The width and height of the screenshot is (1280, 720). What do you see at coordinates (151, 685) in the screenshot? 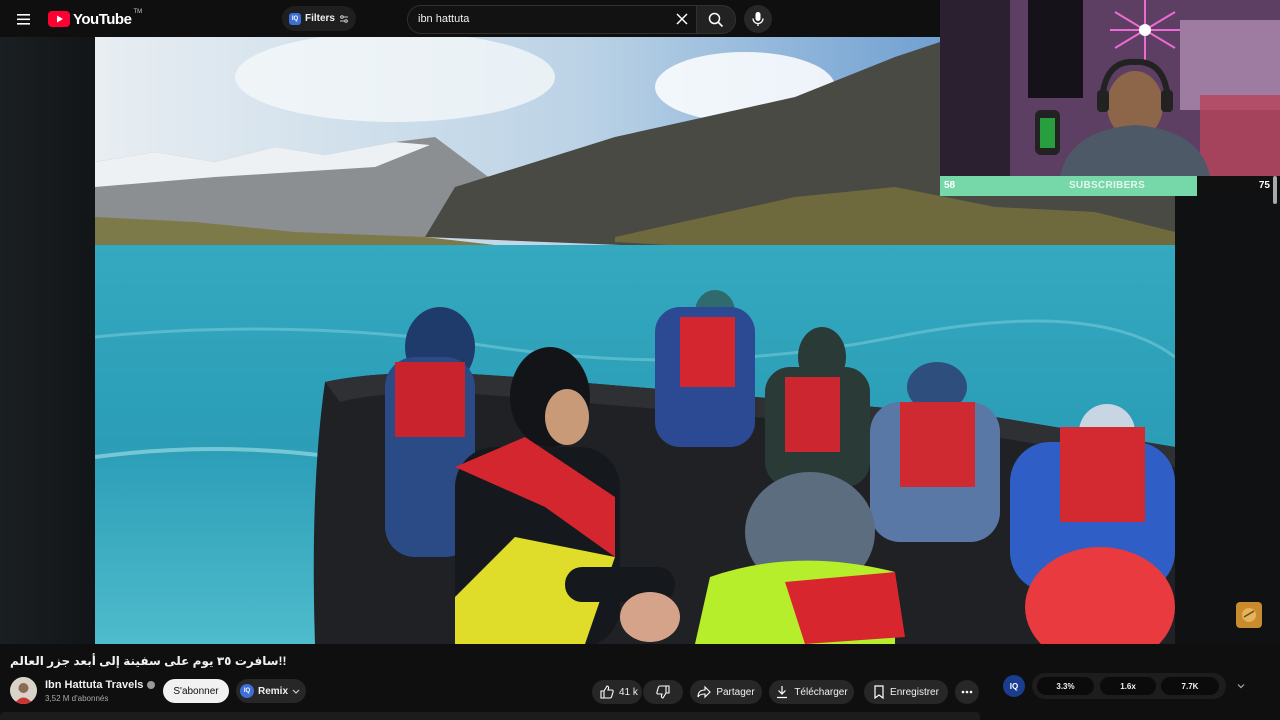
I see `verified-icon` at bounding box center [151, 685].